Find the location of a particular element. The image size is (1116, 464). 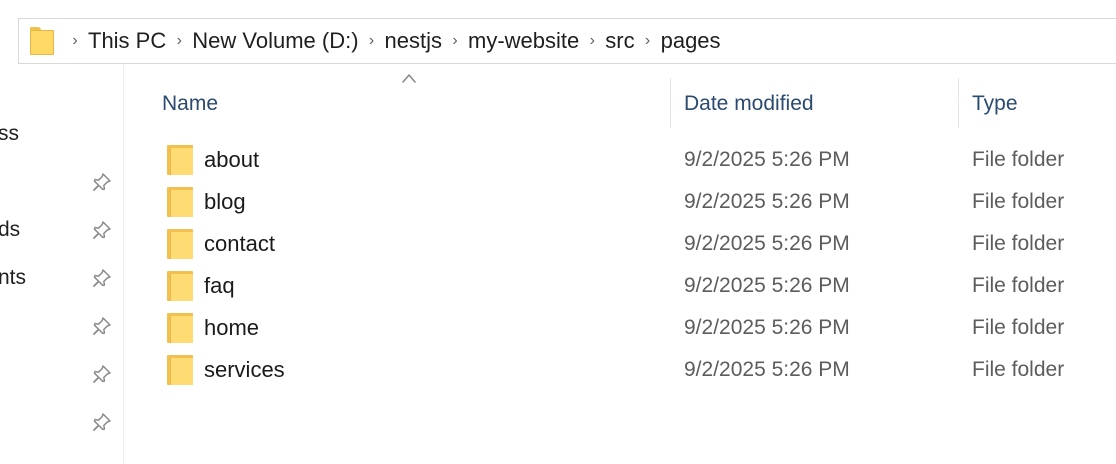

column-header-name: Name is located at coordinates (190, 104).